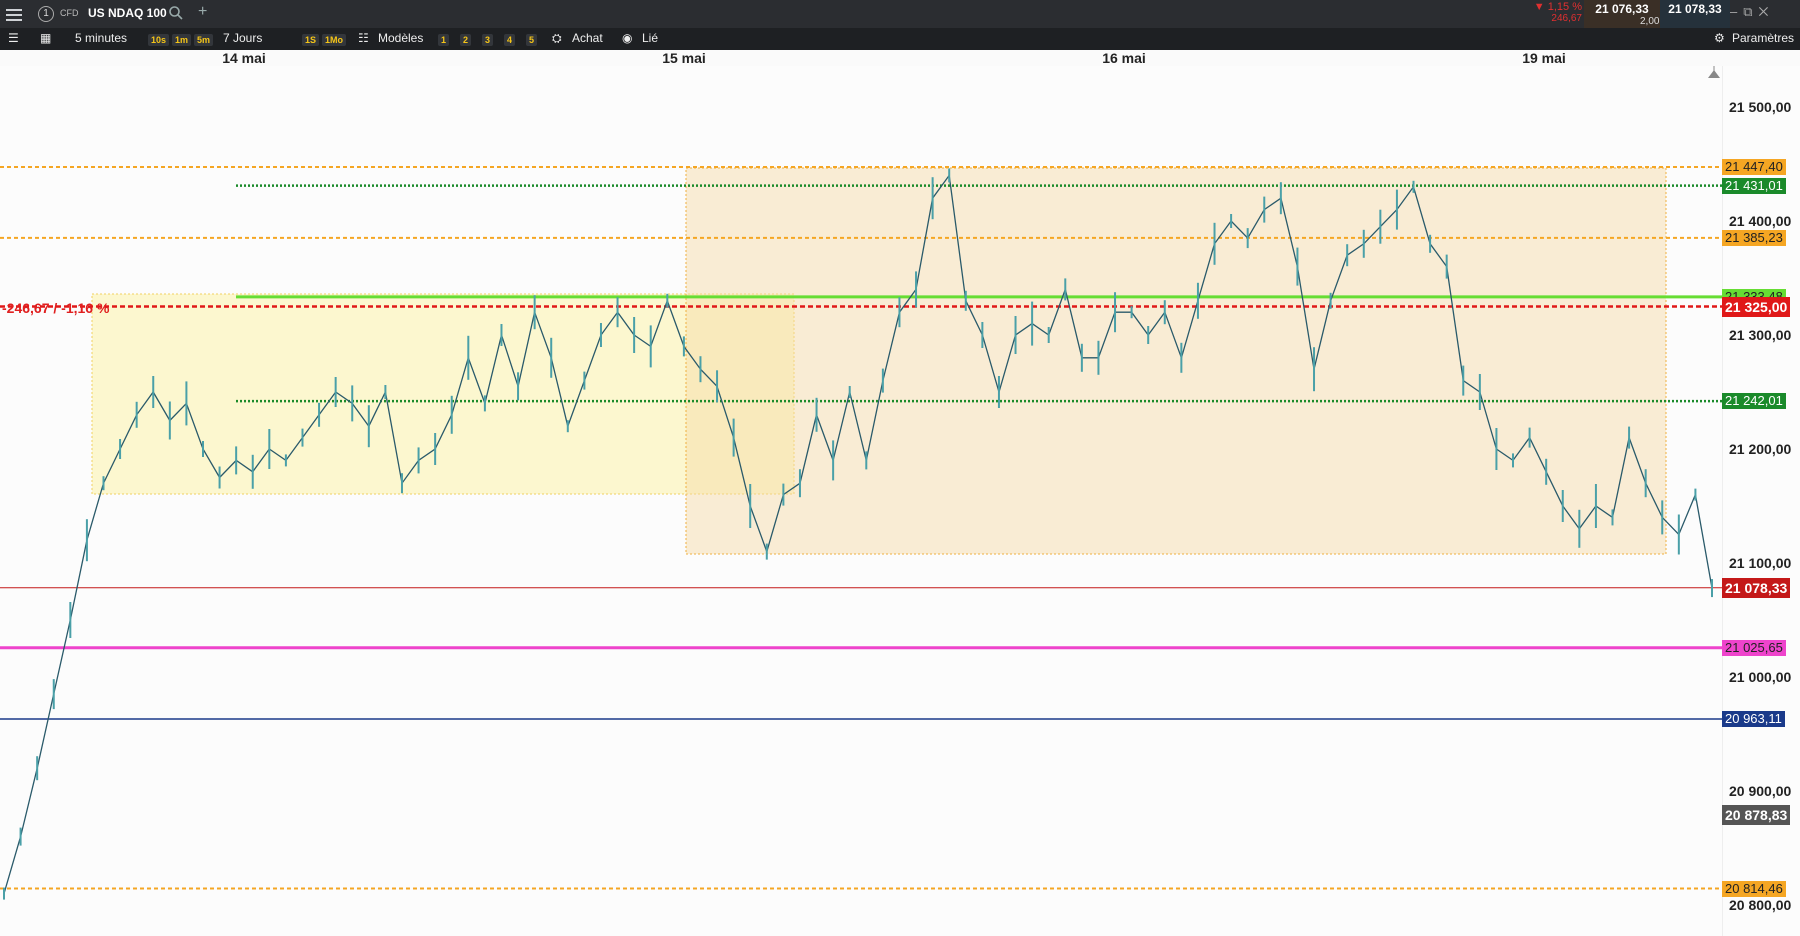  Describe the element at coordinates (311, 40) in the screenshot. I see `range-1s-button: 1S` at that location.